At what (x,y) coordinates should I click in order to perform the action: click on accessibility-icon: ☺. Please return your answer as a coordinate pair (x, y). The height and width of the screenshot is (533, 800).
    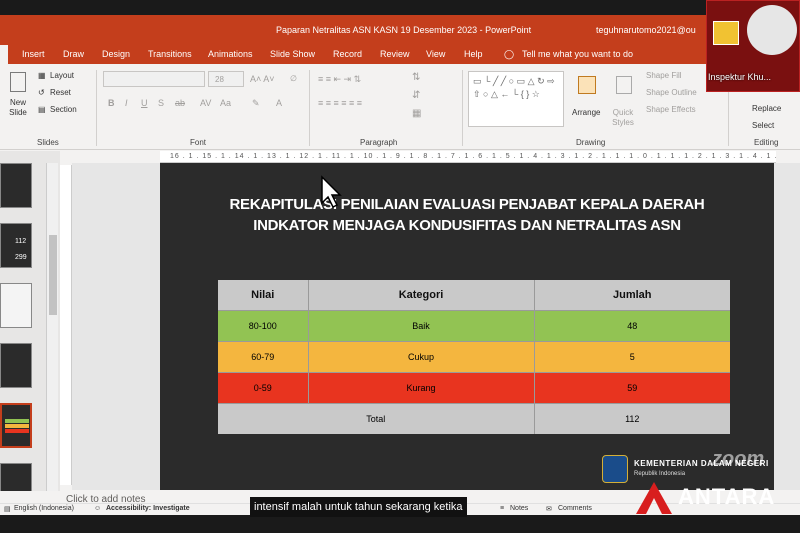
    Looking at the image, I should click on (98, 508).